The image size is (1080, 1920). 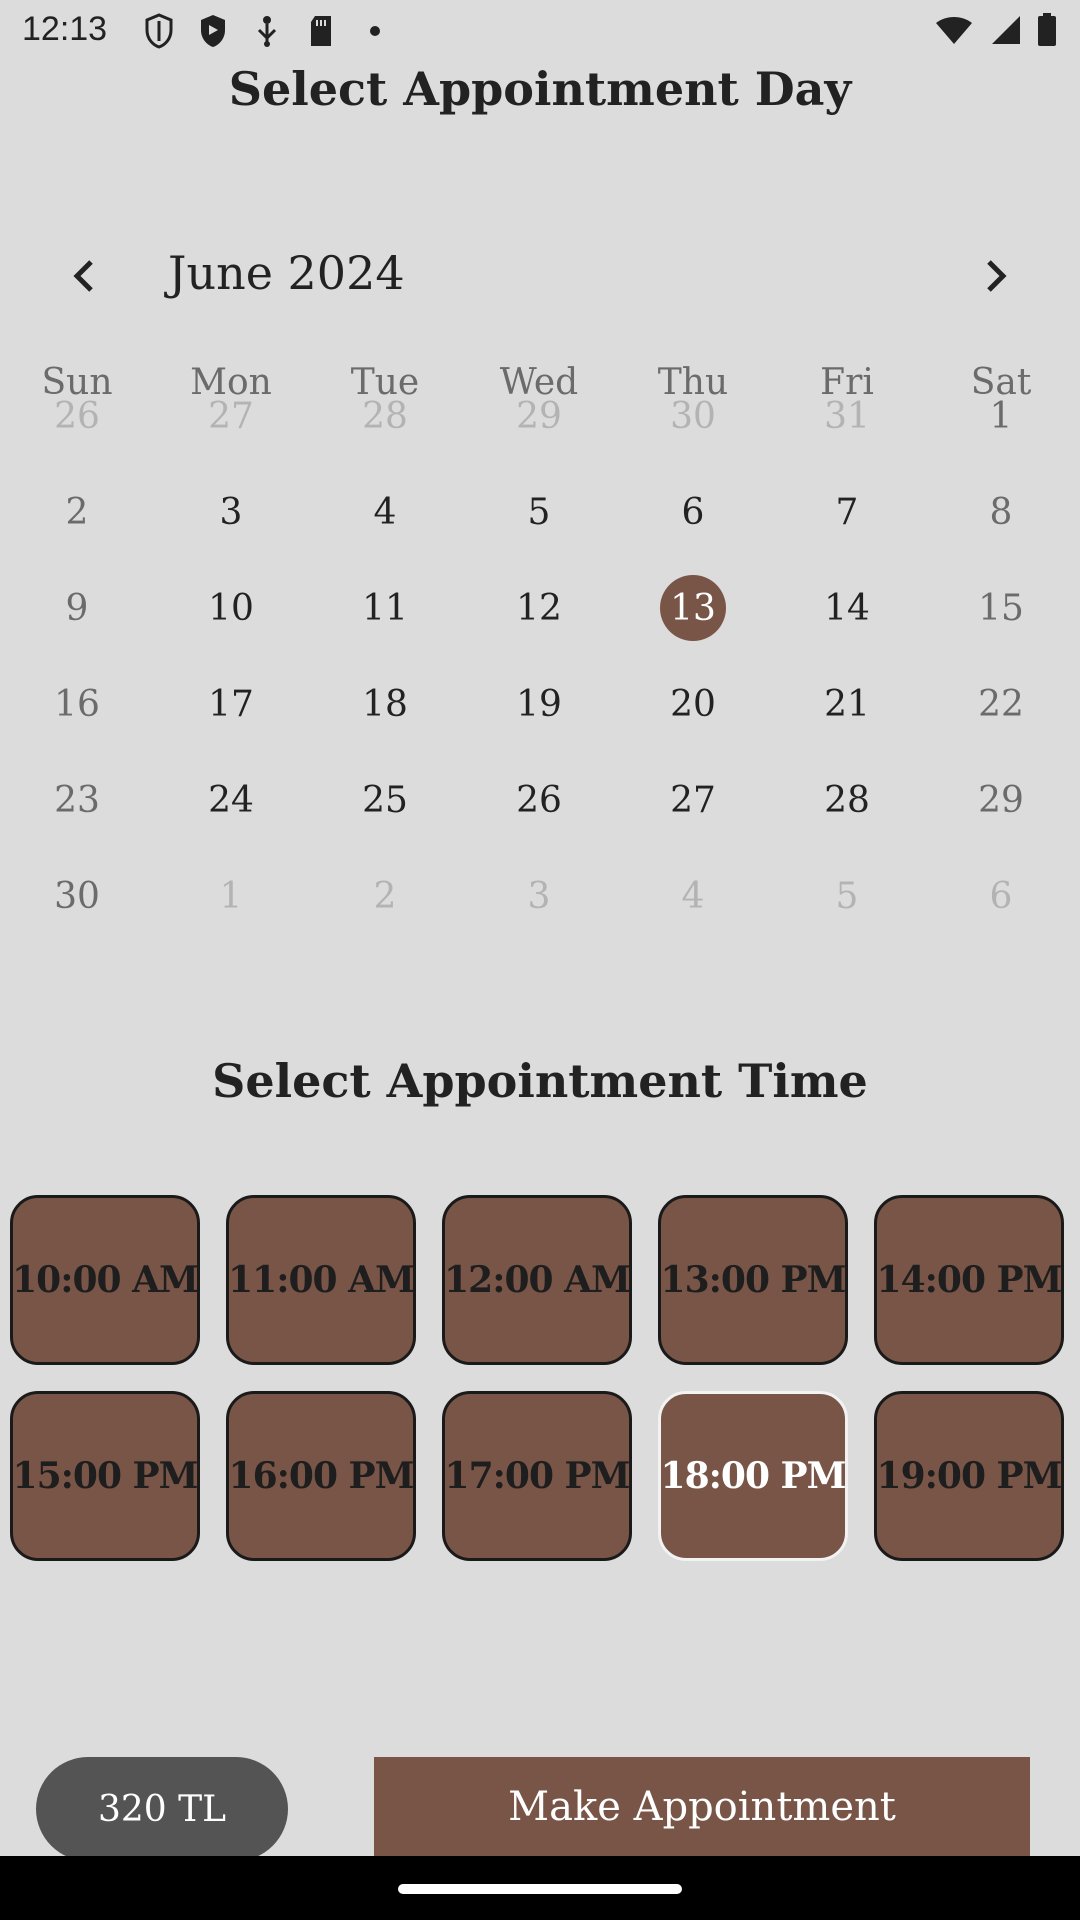 I want to click on calendar-day: 19, so click(x=539, y=704).